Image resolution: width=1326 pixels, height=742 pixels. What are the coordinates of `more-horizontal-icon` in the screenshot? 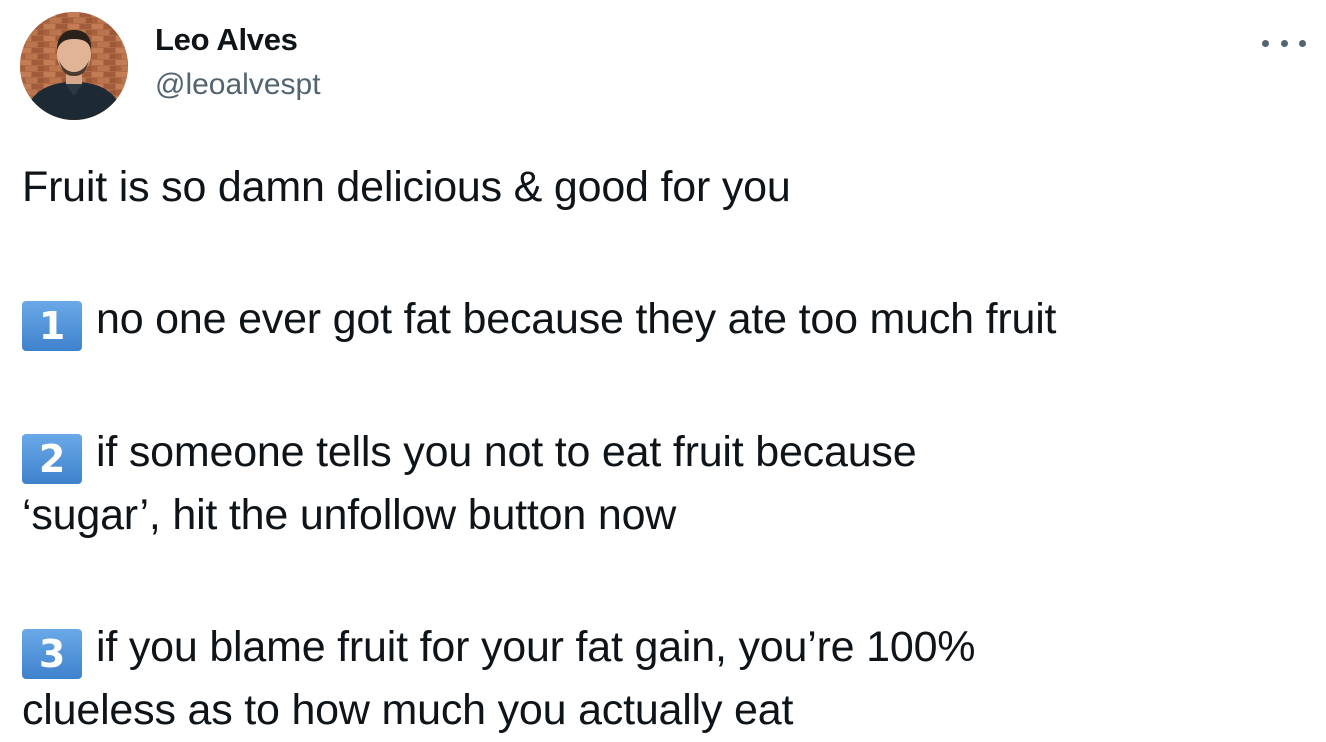 It's located at (1284, 43).